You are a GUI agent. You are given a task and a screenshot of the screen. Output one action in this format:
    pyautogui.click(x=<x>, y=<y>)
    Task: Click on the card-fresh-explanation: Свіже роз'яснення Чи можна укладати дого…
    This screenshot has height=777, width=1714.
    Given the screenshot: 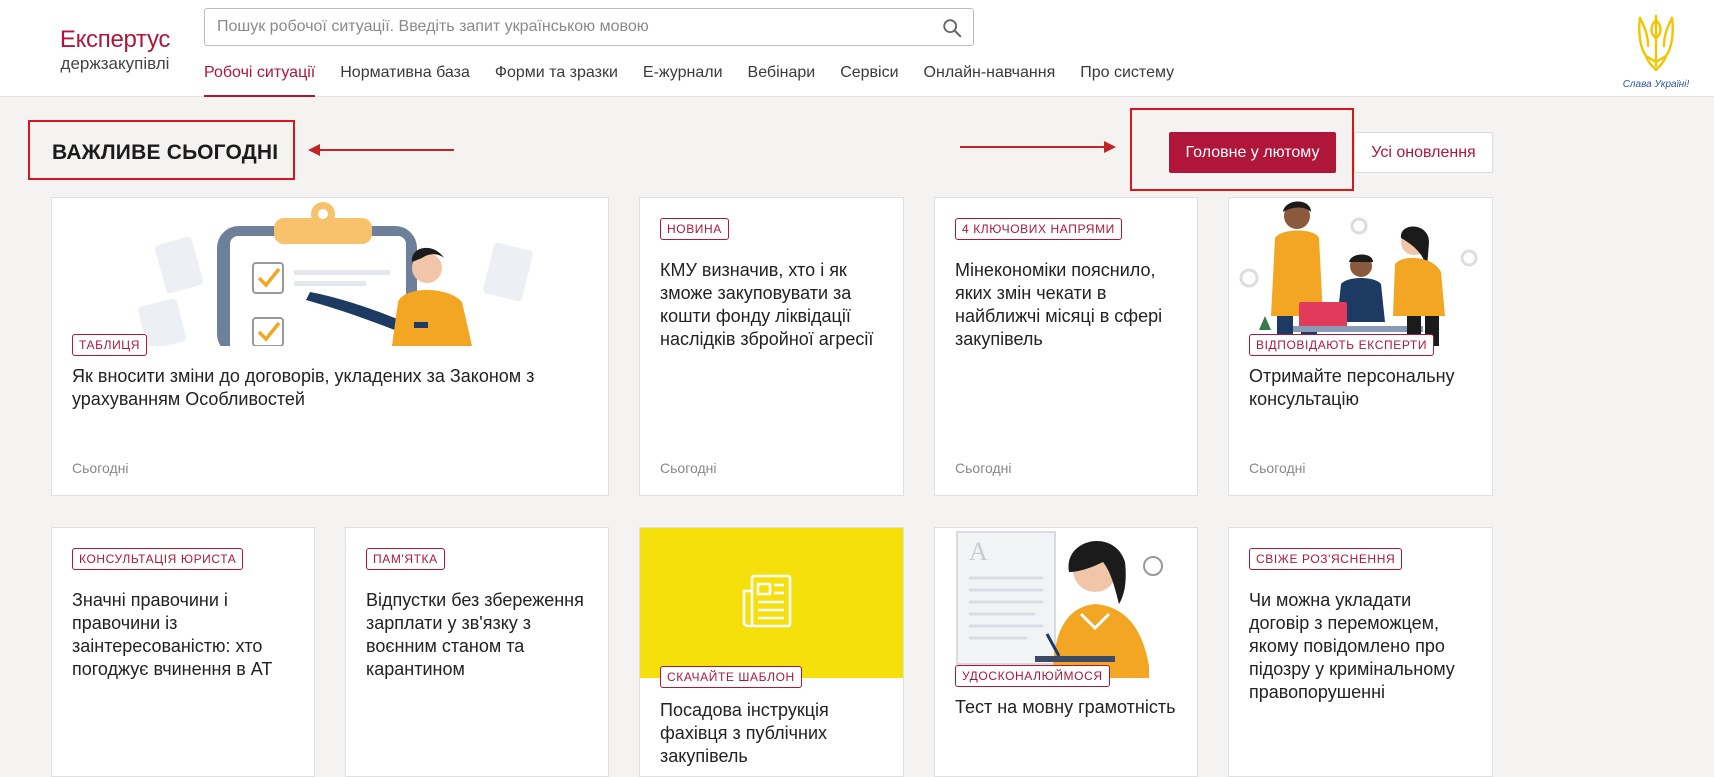 What is the action you would take?
    pyautogui.click(x=1360, y=652)
    